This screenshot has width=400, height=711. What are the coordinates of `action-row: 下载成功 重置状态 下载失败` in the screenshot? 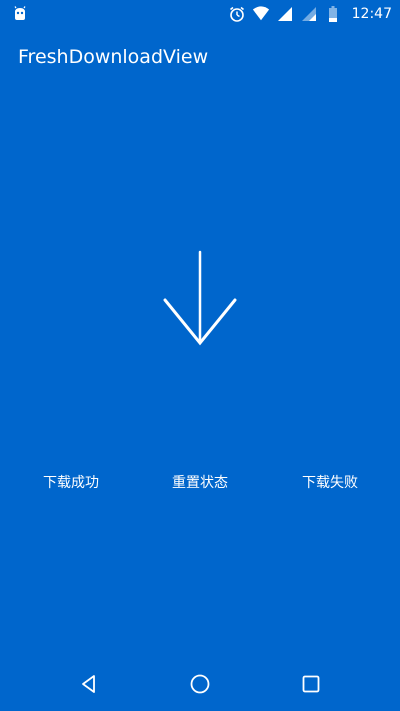 It's located at (200, 483).